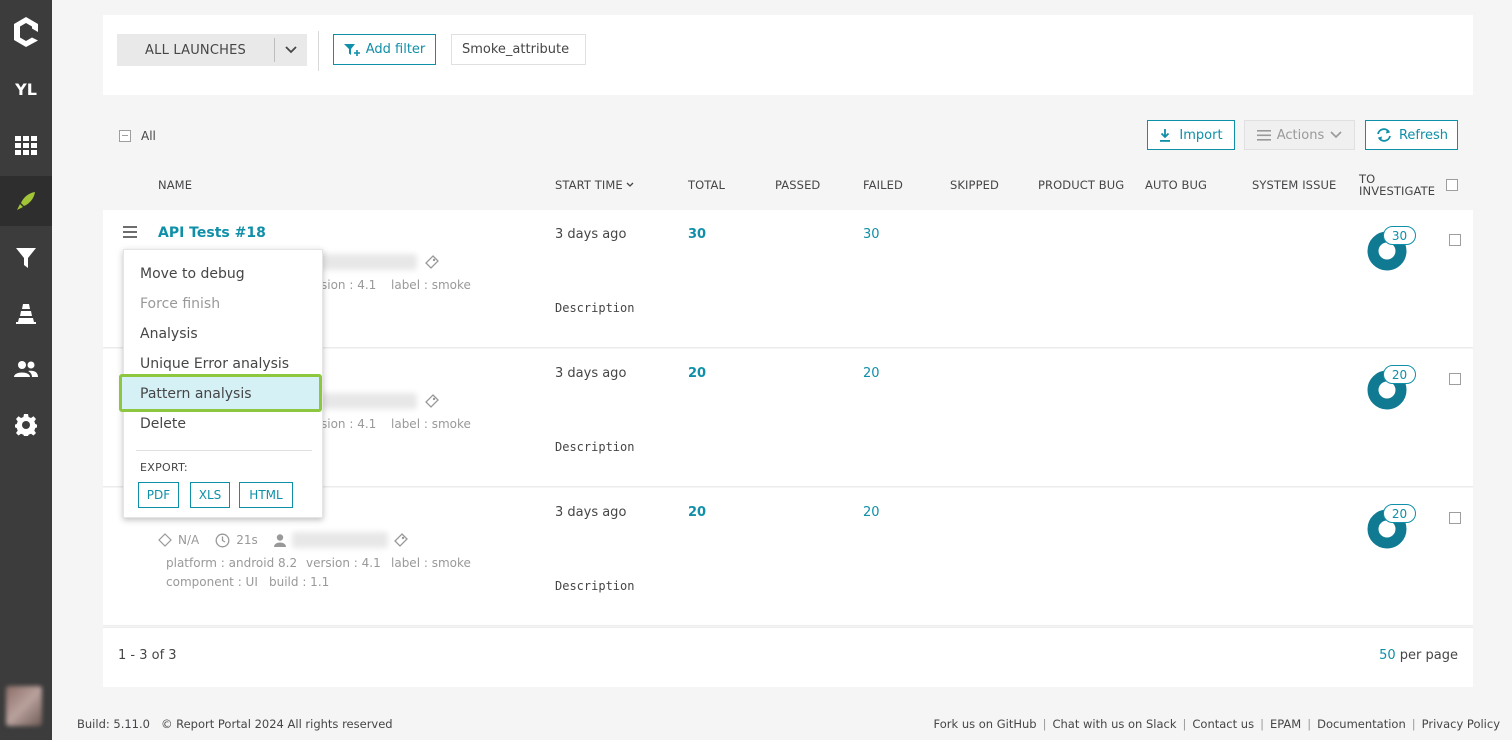 This screenshot has width=1512, height=740. What do you see at coordinates (343, 563) in the screenshot?
I see `attribute-version: version : 4.1` at bounding box center [343, 563].